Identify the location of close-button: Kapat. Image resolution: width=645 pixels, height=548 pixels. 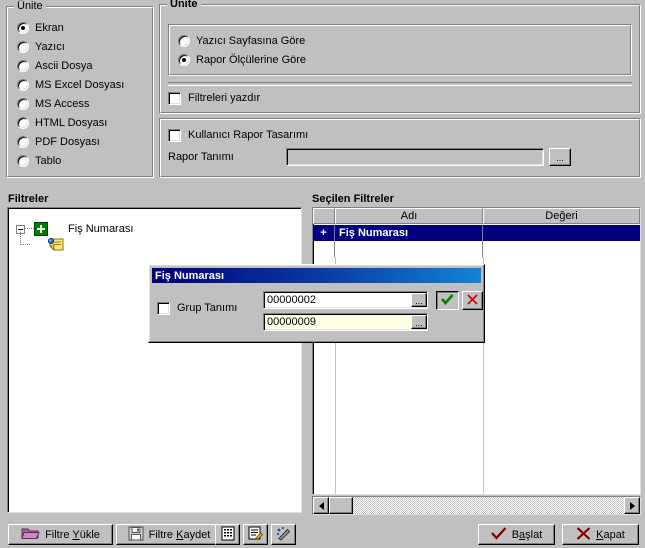
(600, 534).